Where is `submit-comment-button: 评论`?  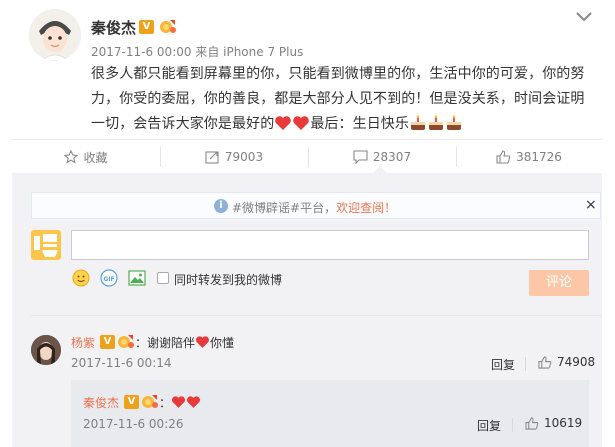
submit-comment-button: 评论 is located at coordinates (559, 283).